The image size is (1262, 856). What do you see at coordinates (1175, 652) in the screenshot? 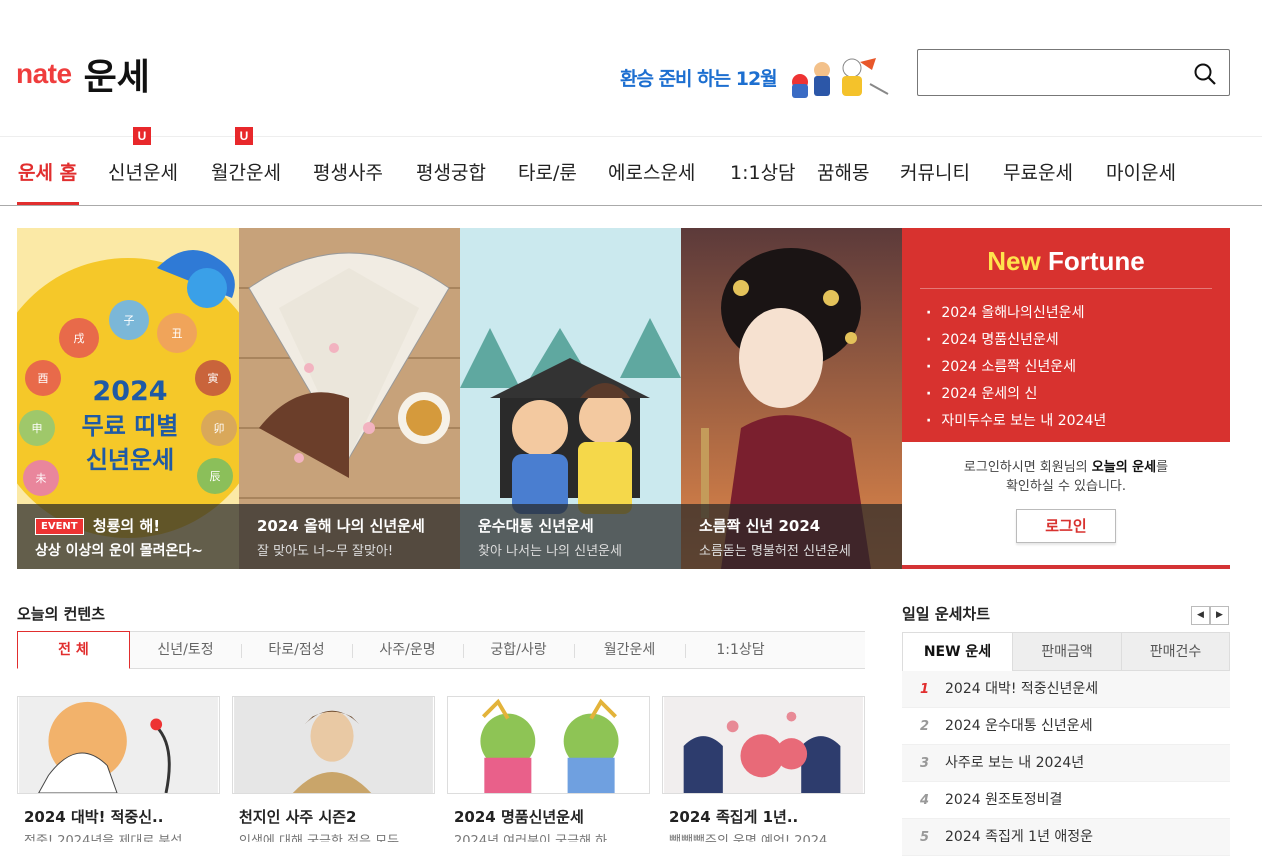
I see `tab-sales-count: 판매건수` at bounding box center [1175, 652].